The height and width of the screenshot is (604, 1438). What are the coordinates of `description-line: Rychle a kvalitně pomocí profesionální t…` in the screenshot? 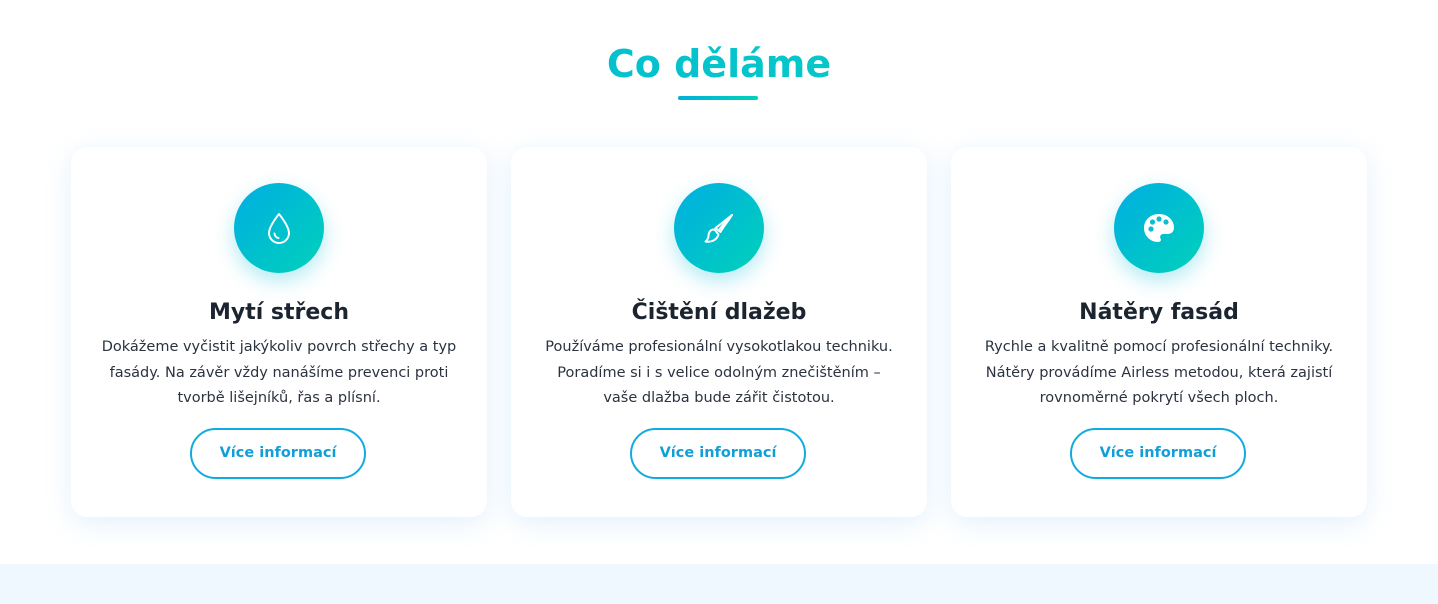 It's located at (1159, 347).